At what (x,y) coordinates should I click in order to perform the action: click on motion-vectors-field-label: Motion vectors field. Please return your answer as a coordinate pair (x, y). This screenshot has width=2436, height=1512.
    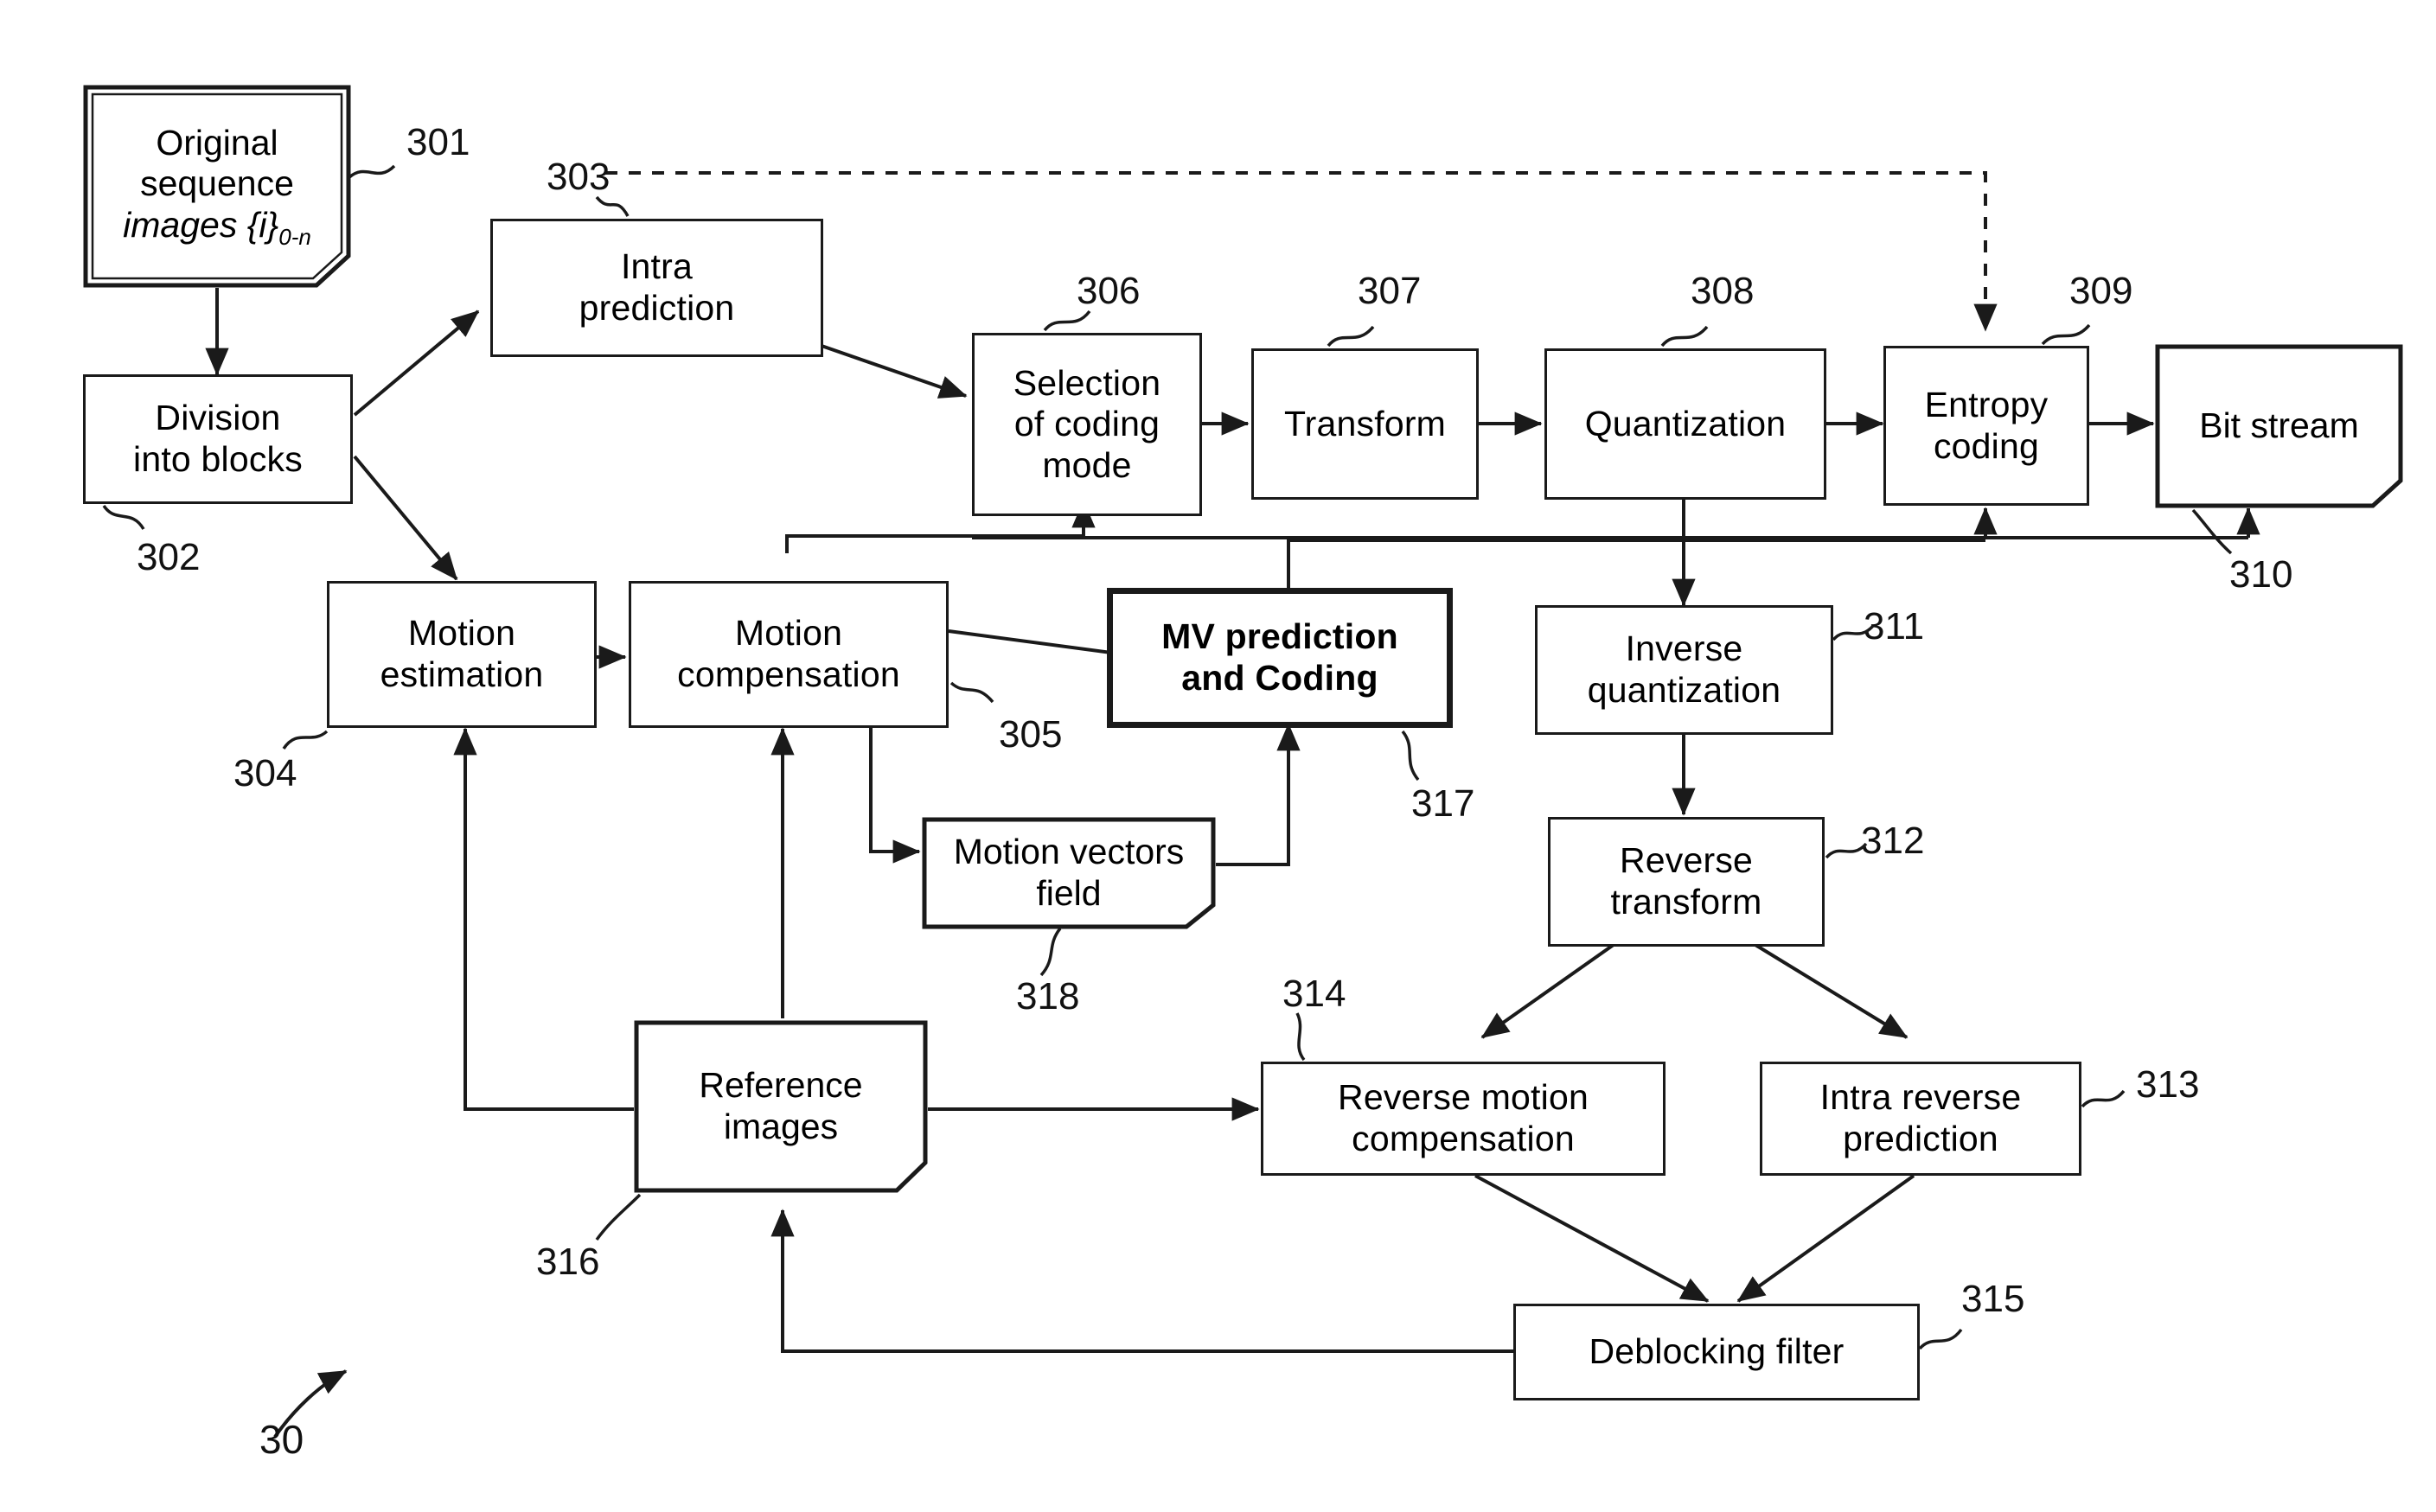
    Looking at the image, I should click on (1069, 872).